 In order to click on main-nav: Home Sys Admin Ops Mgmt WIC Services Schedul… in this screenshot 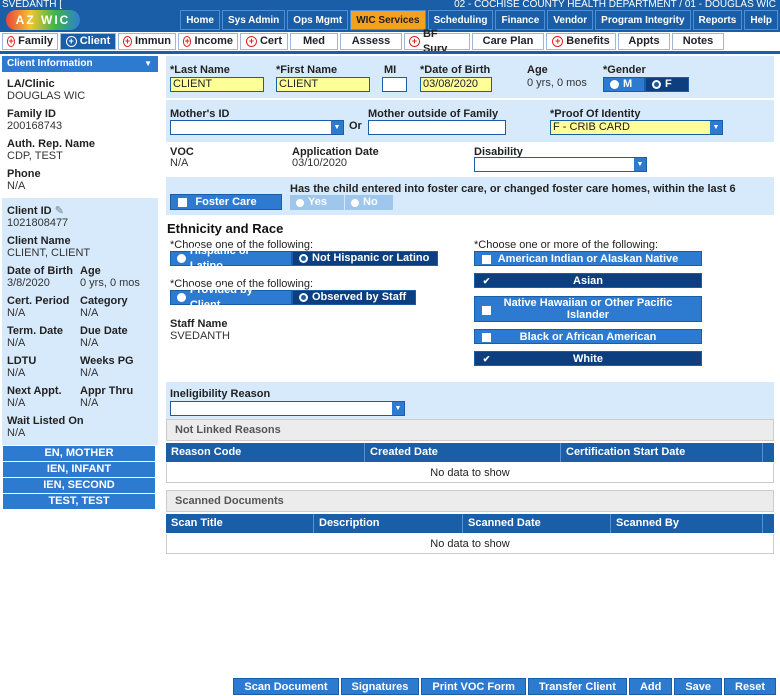, I will do `click(479, 20)`.